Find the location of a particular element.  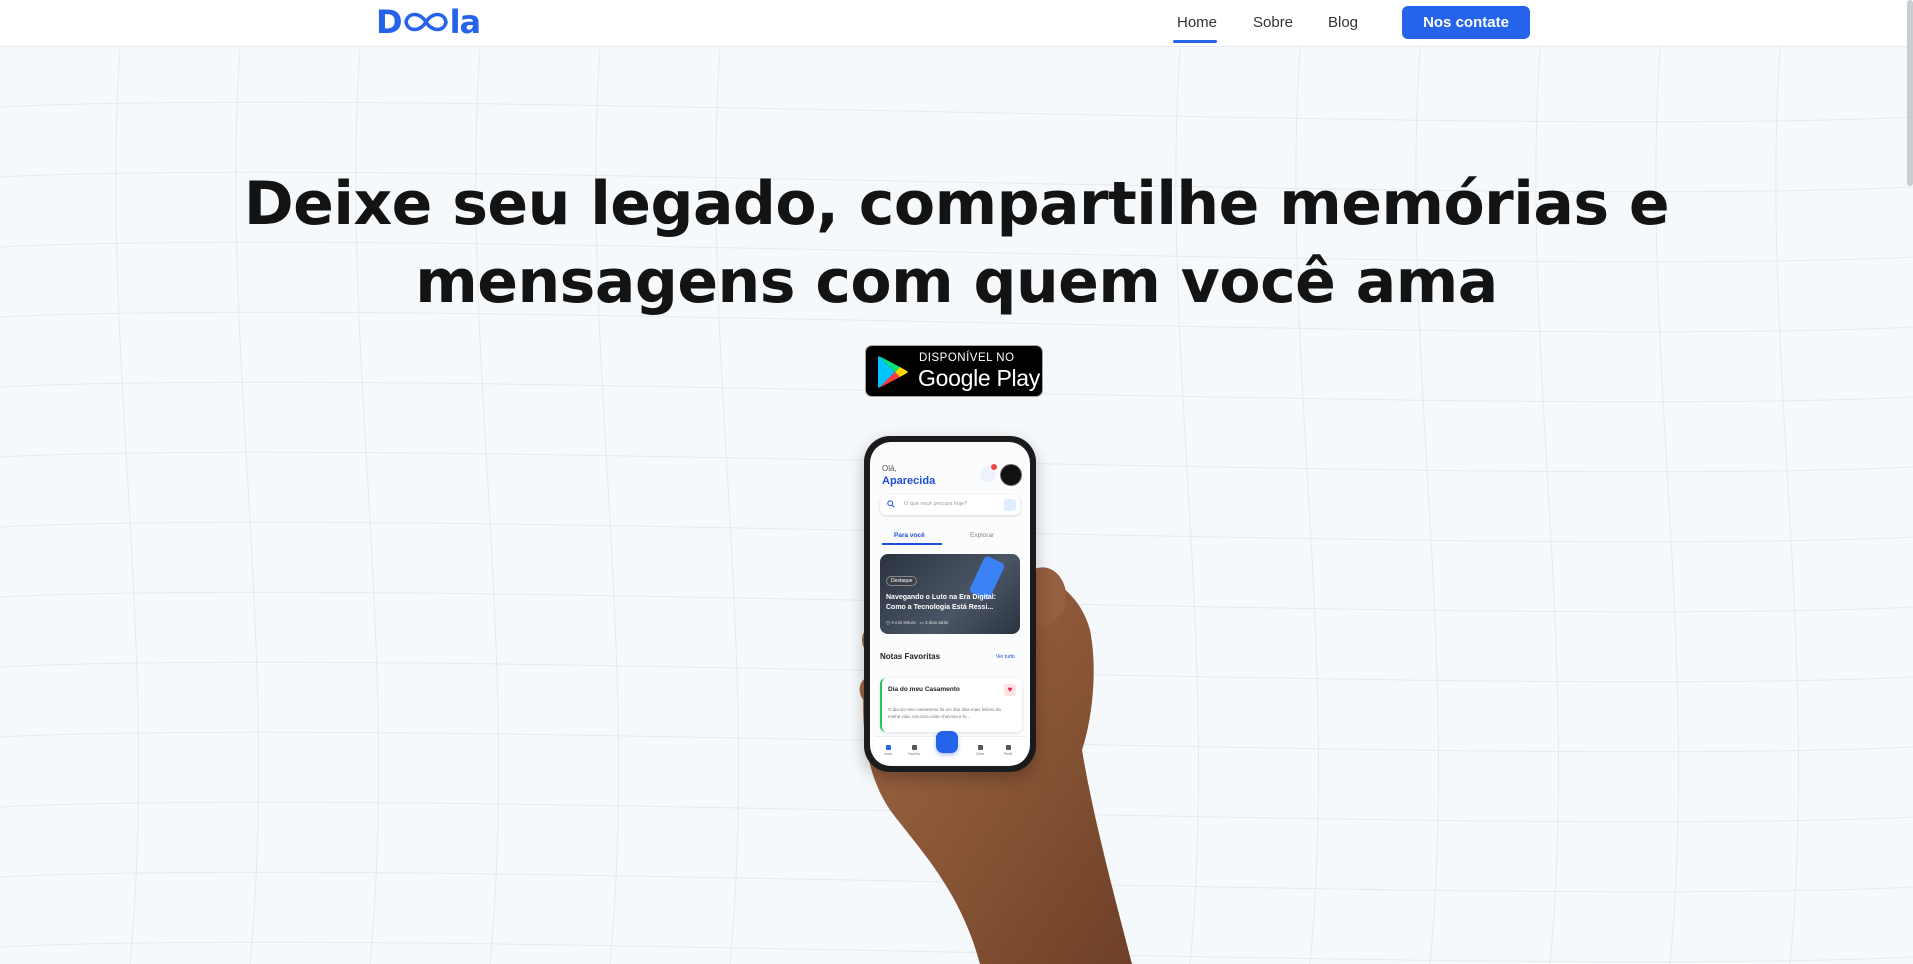

shield-icon is located at coordinates (980, 747).